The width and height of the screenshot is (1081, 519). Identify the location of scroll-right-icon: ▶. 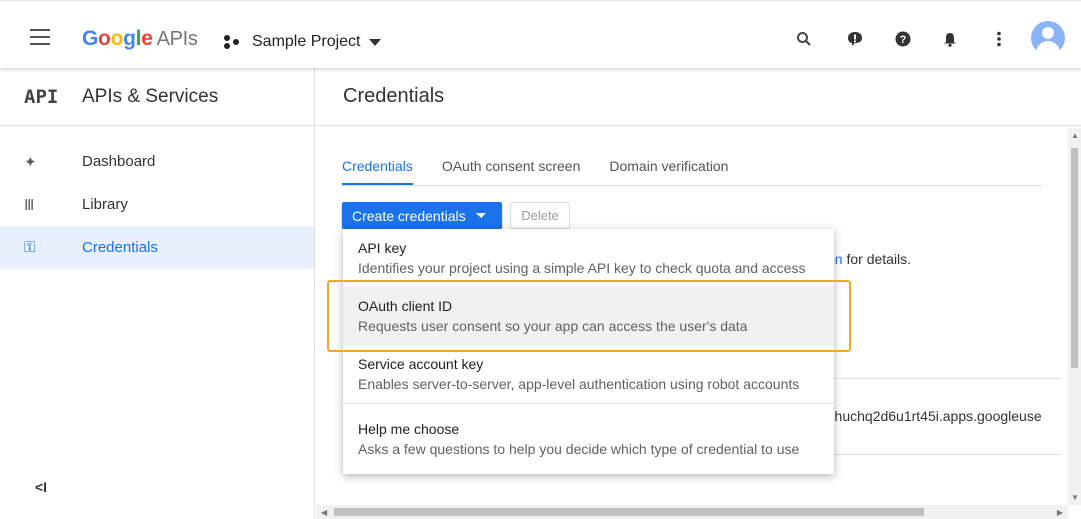
(1060, 512).